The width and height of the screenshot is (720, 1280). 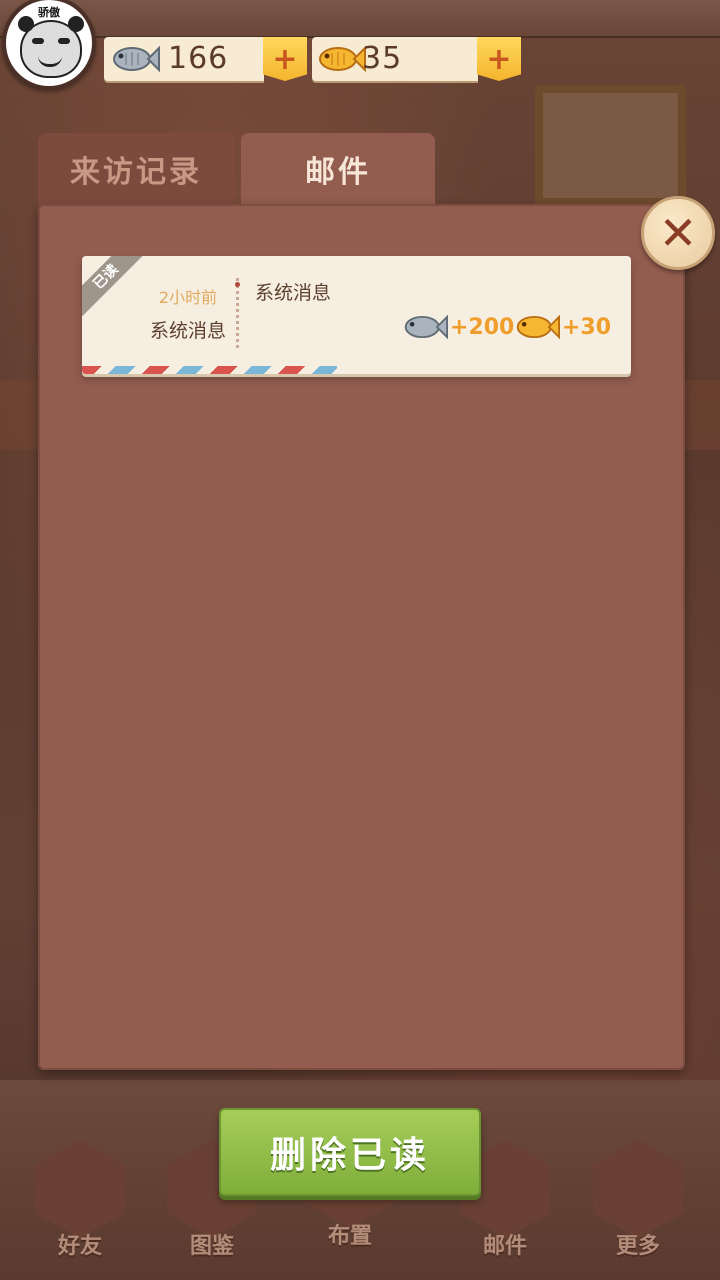 What do you see at coordinates (209, 370) in the screenshot?
I see `airmail-stripe` at bounding box center [209, 370].